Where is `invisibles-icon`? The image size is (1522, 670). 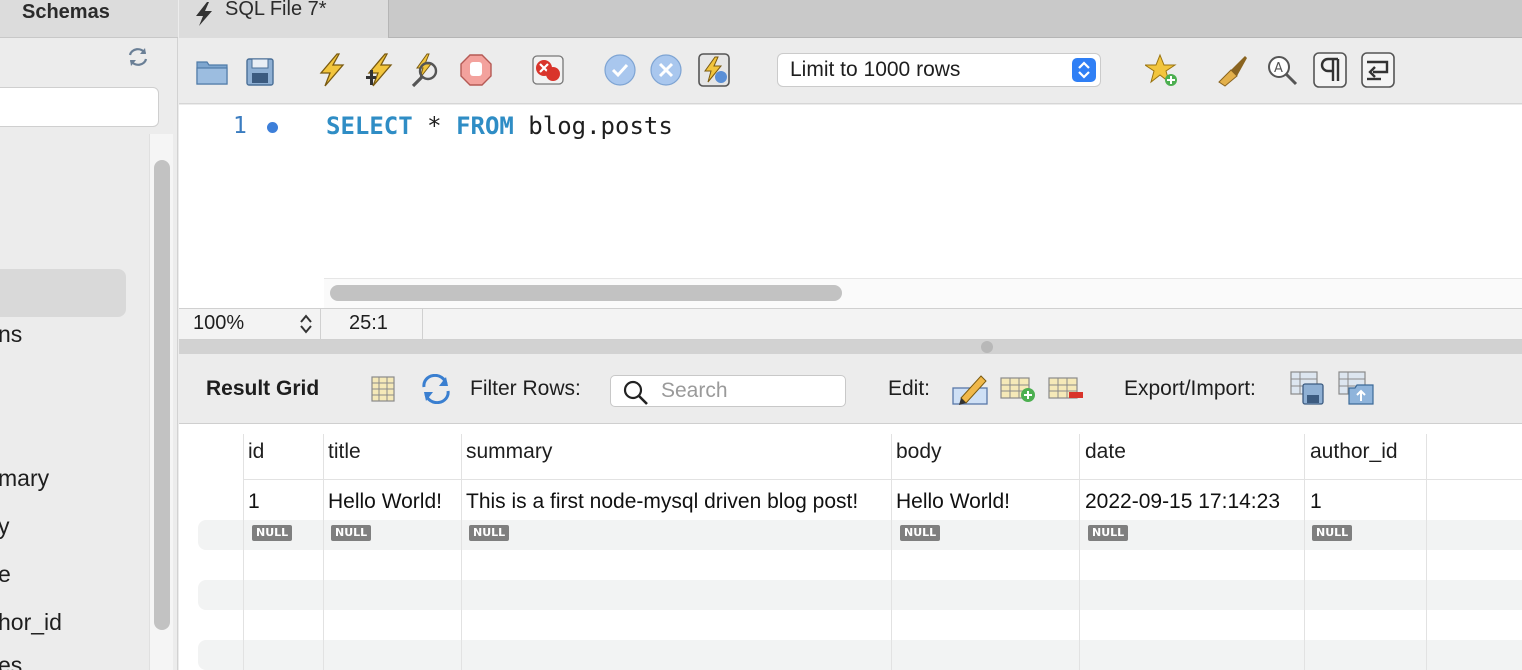
invisibles-icon is located at coordinates (1330, 70).